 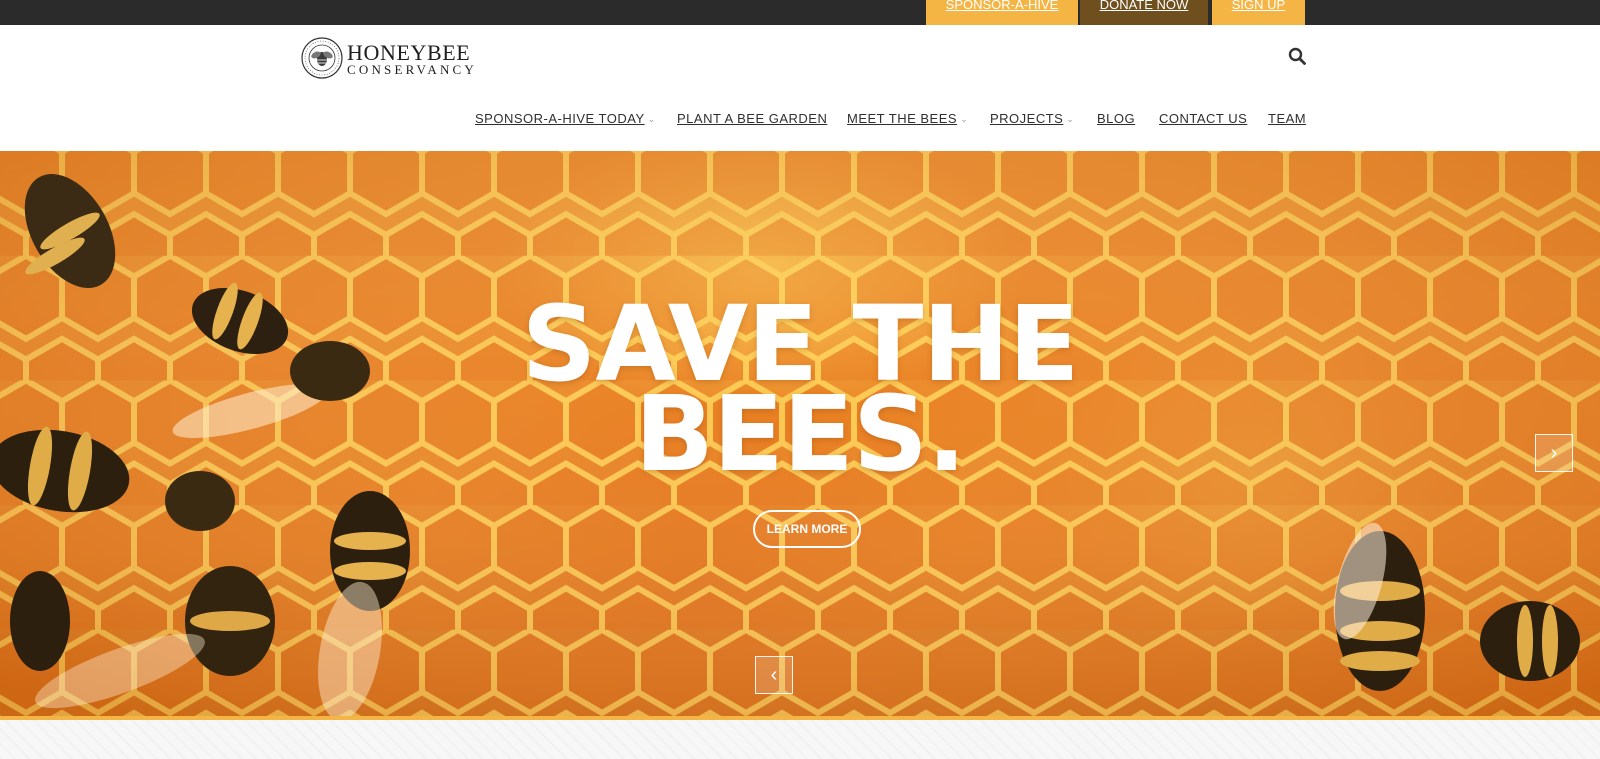 I want to click on nav-item-contact-us: CONTACT US, so click(x=1203, y=118).